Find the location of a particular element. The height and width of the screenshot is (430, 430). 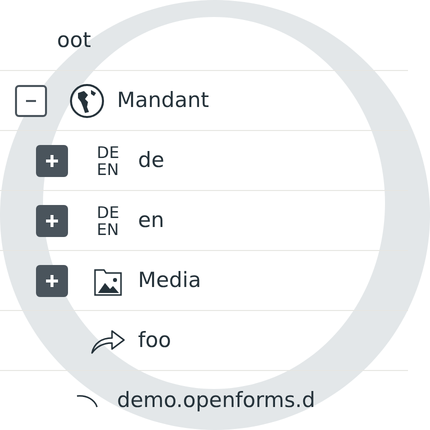

tree-item-label: Mandant is located at coordinates (163, 100).